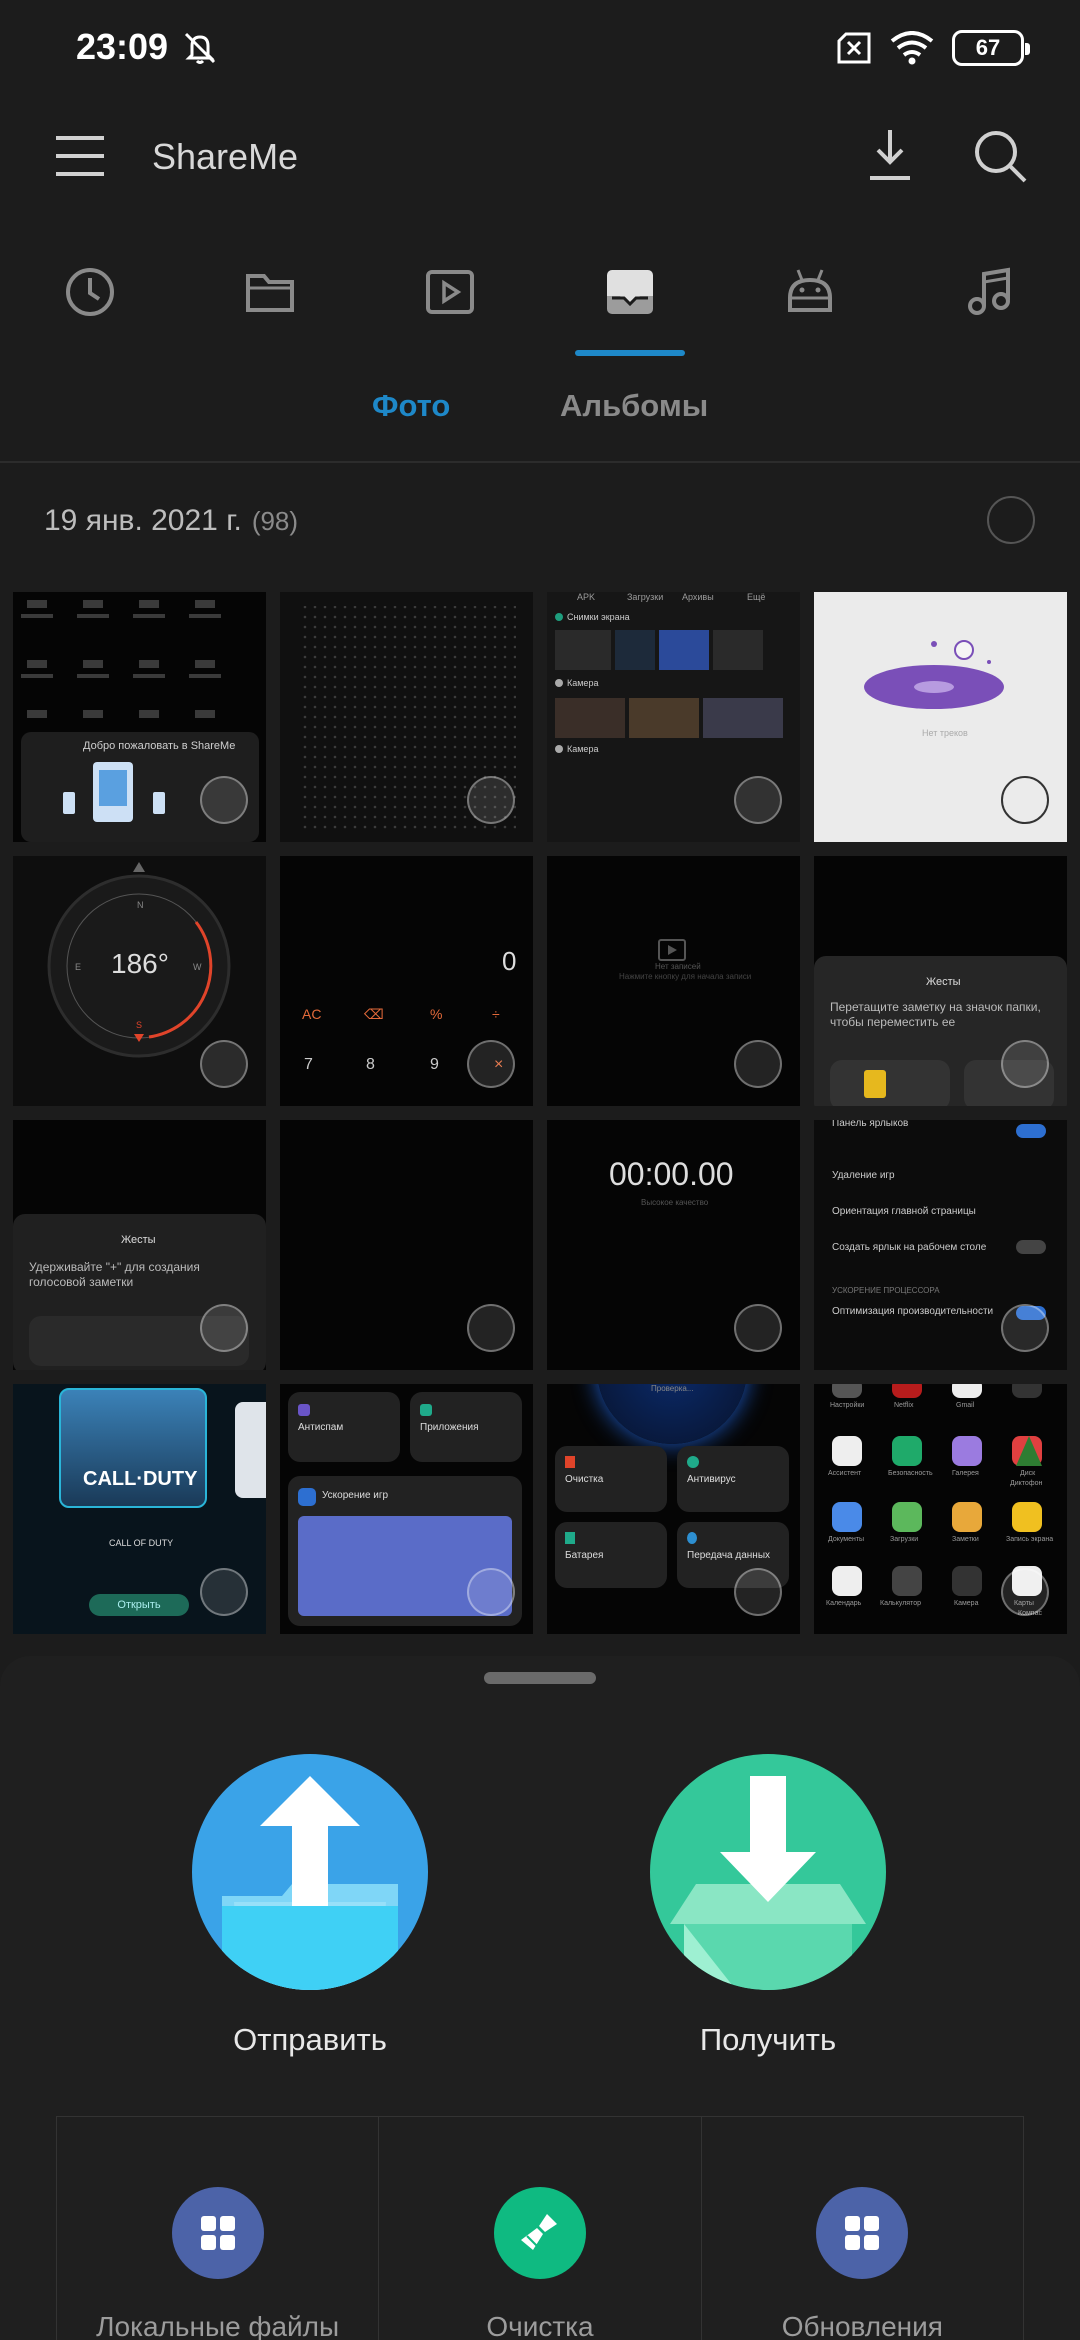 The height and width of the screenshot is (2340, 1080). What do you see at coordinates (965, 1473) in the screenshot?
I see `app-label: Галерея` at bounding box center [965, 1473].